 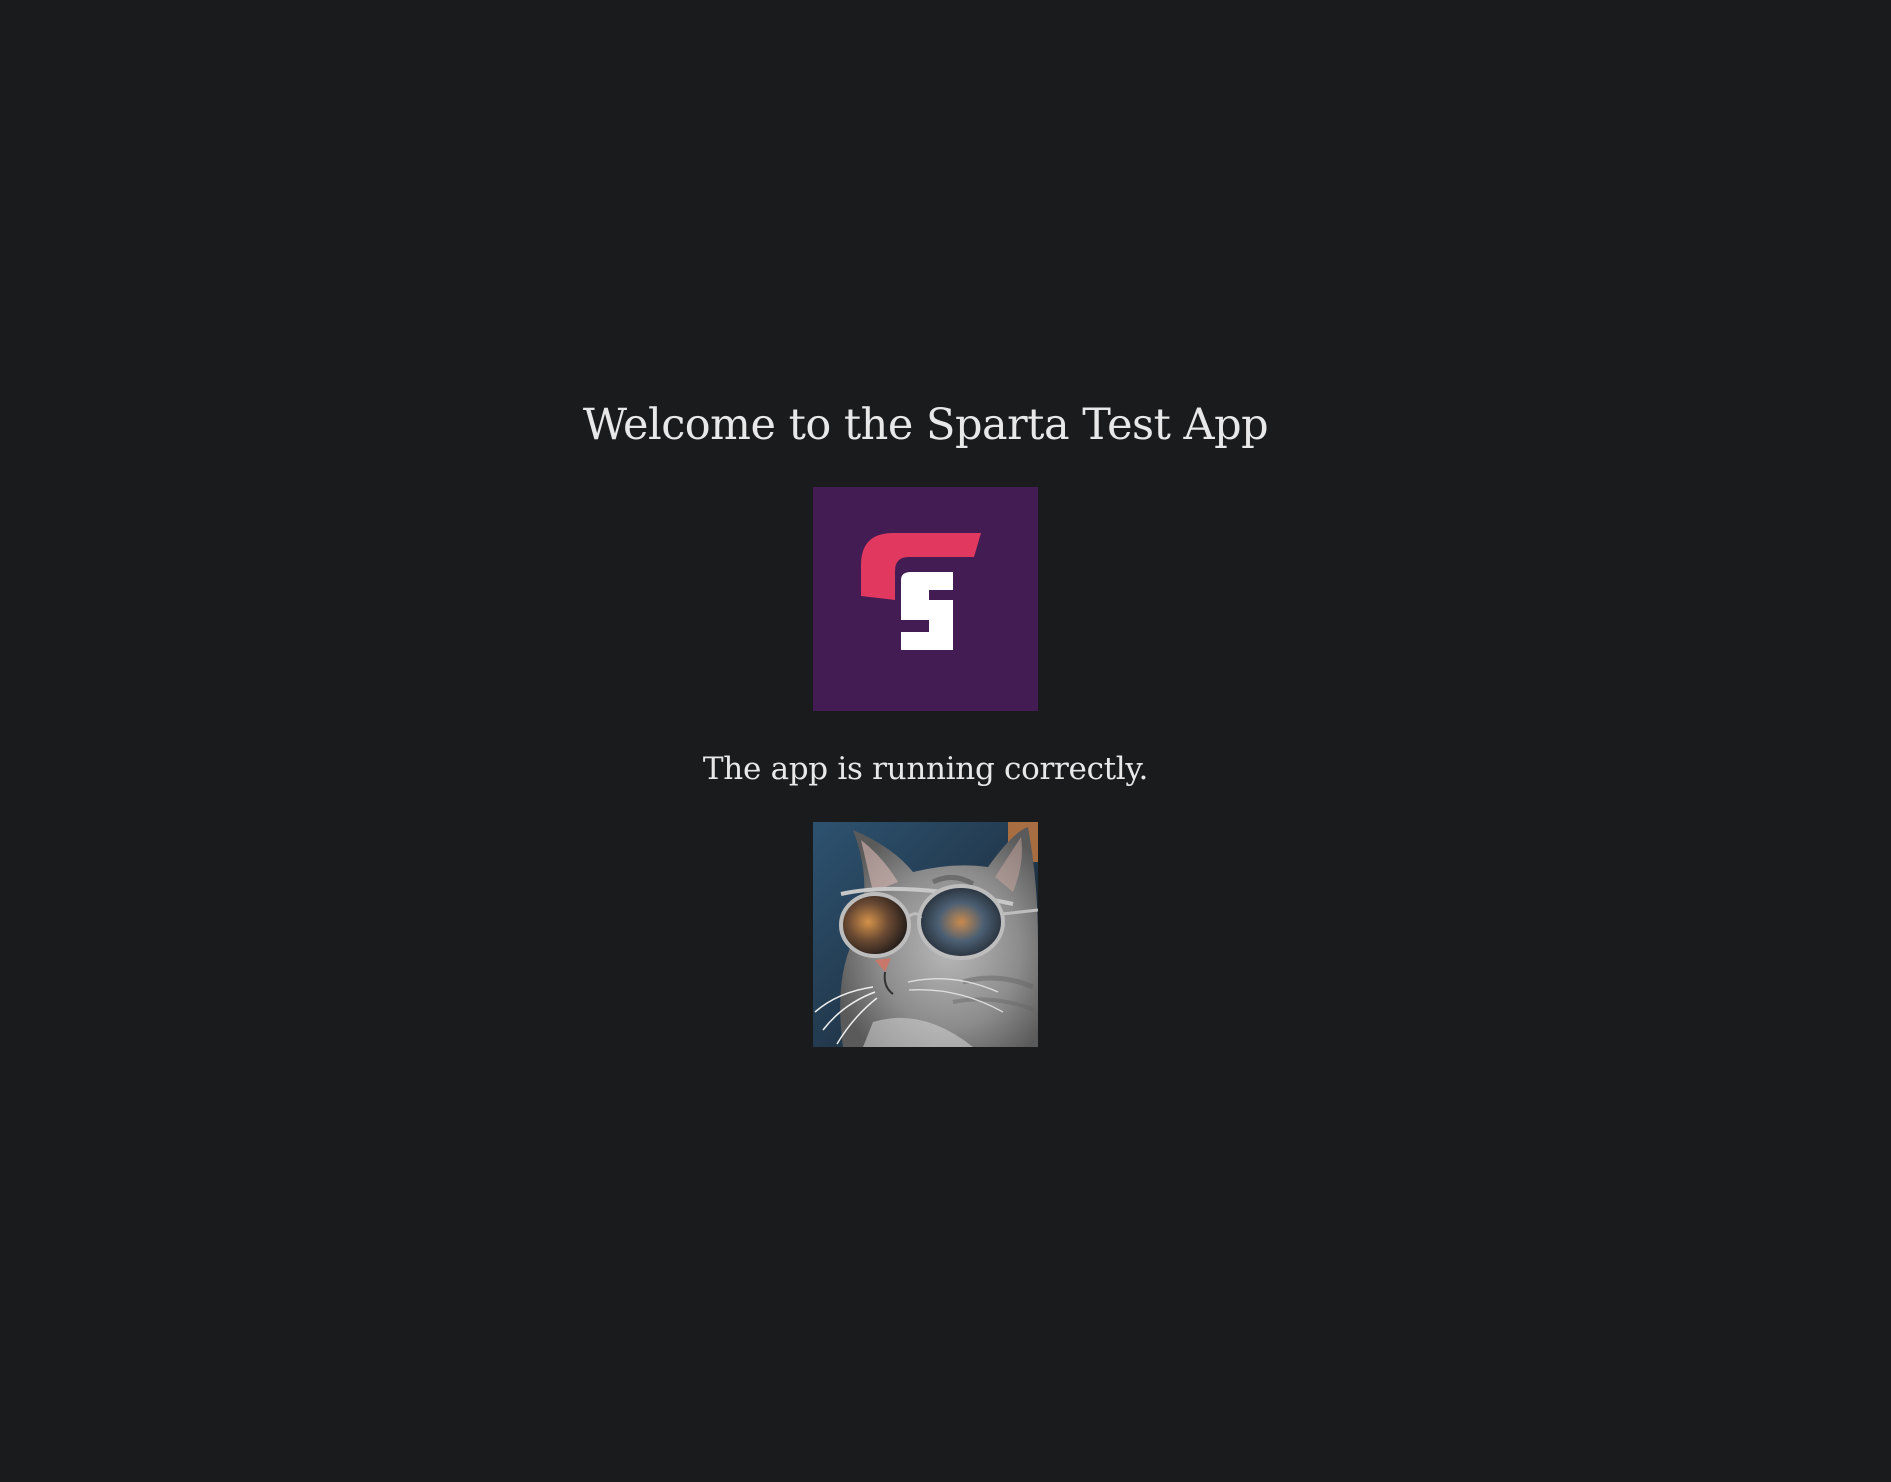 I want to click on cat-with-sunglasses-image, so click(x=925, y=934).